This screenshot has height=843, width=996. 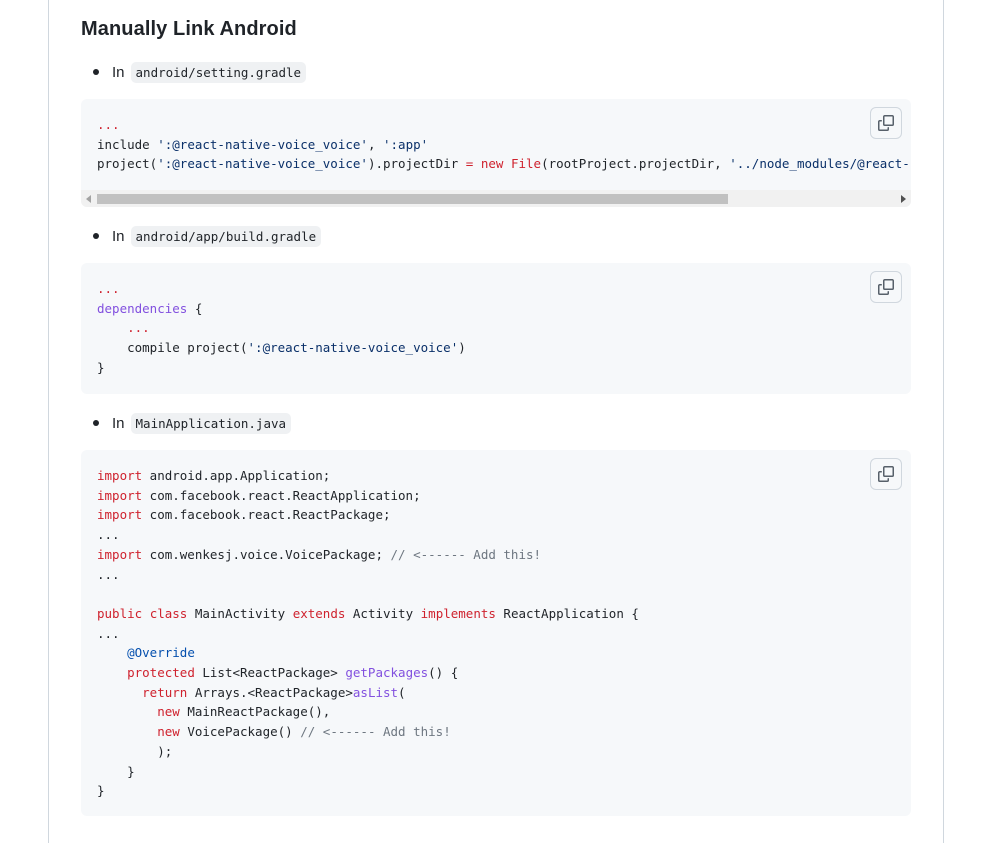 I want to click on list-item: In android/app/build.gradle, so click(x=207, y=236).